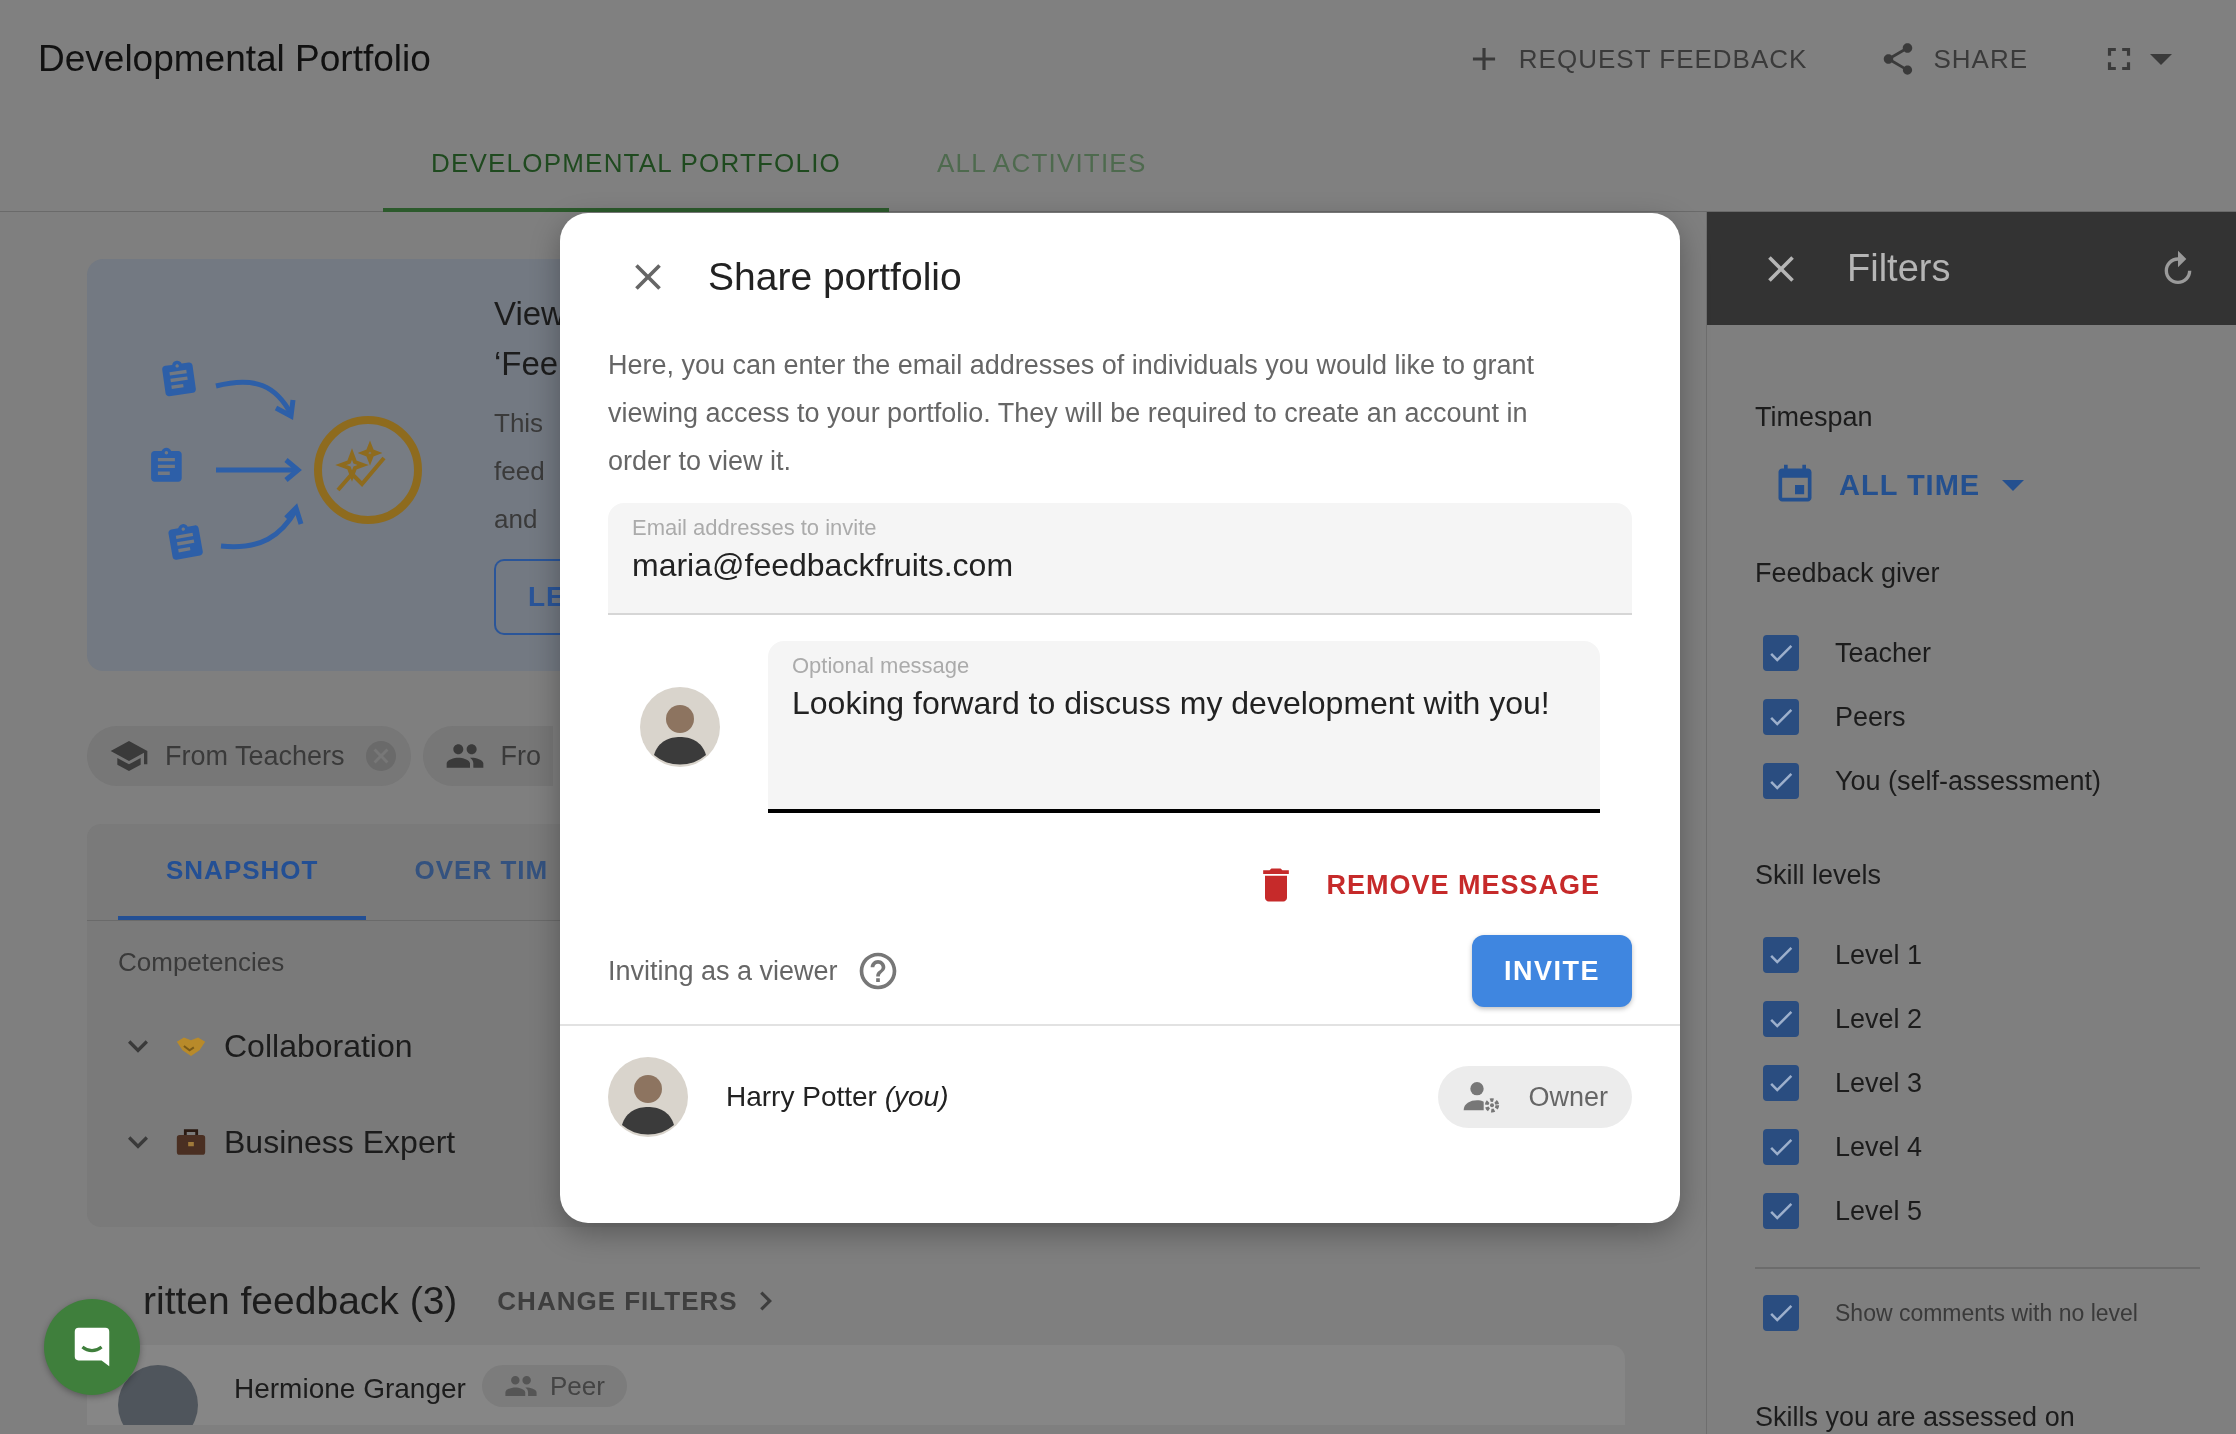 This screenshot has height=1434, width=2236. Describe the element at coordinates (1818, 875) in the screenshot. I see `filter-heading: Skill levels` at that location.